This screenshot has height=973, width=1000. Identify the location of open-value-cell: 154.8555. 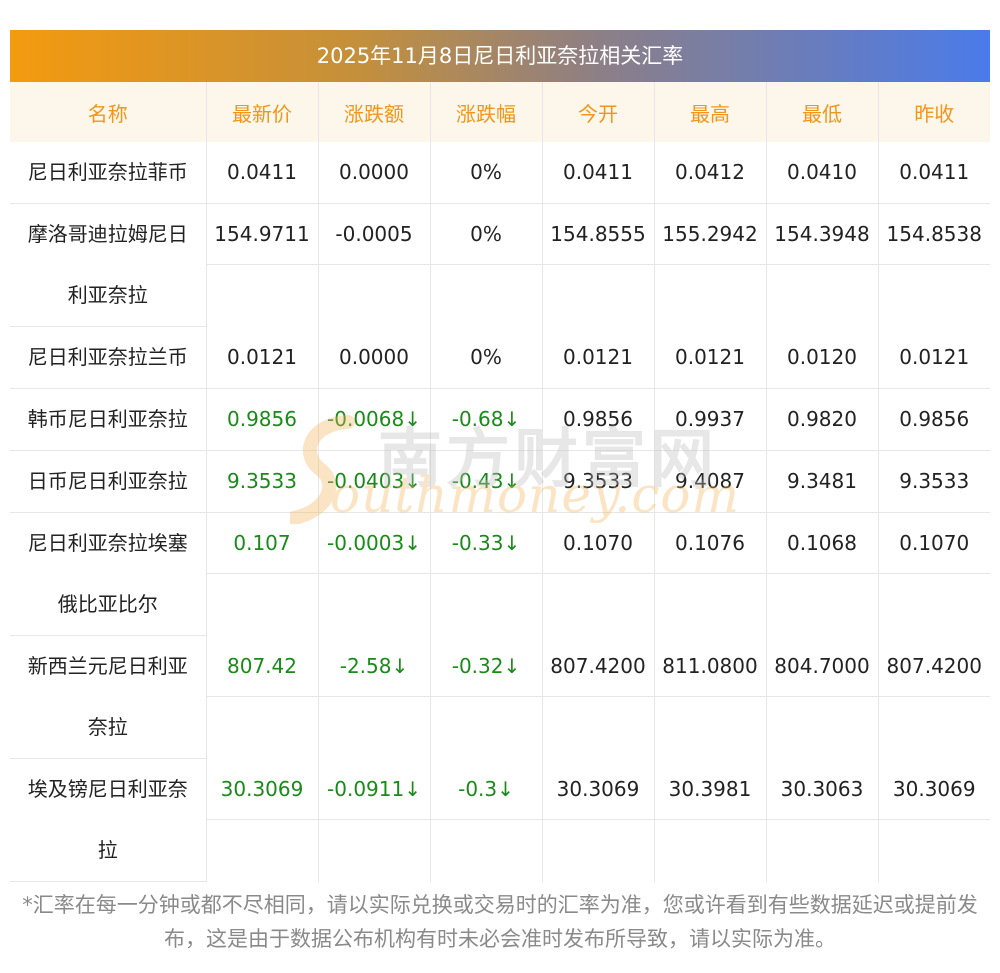
(597, 265).